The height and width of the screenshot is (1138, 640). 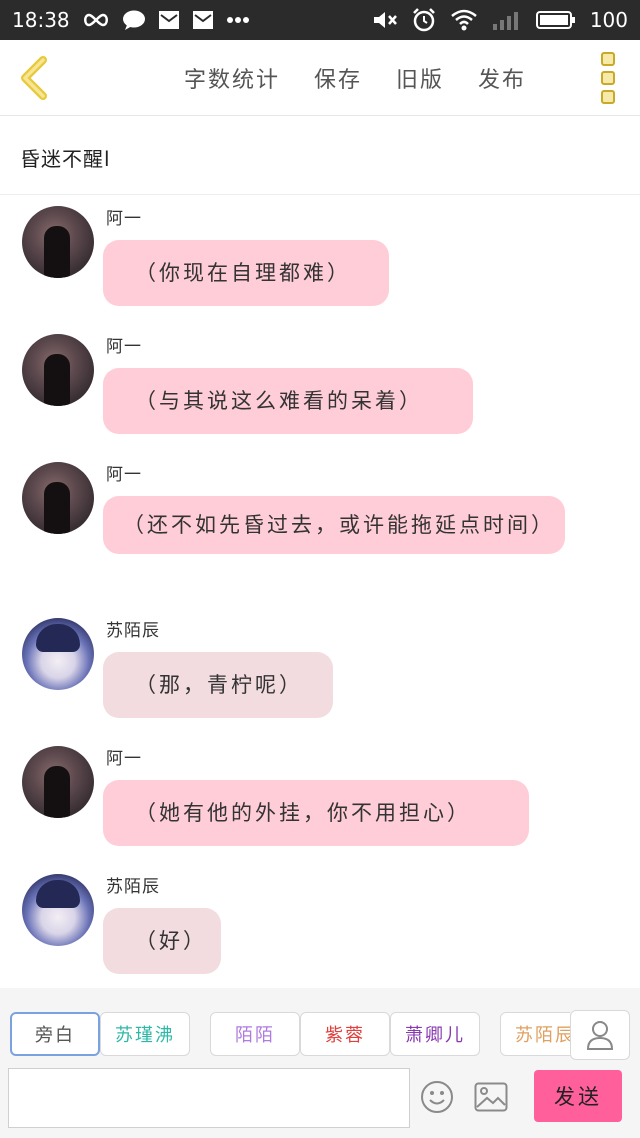 I want to click on signal-icon, so click(x=507, y=20).